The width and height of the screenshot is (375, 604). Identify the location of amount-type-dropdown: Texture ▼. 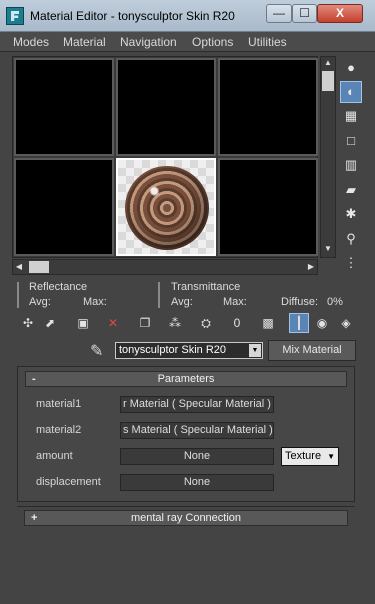
(310, 456).